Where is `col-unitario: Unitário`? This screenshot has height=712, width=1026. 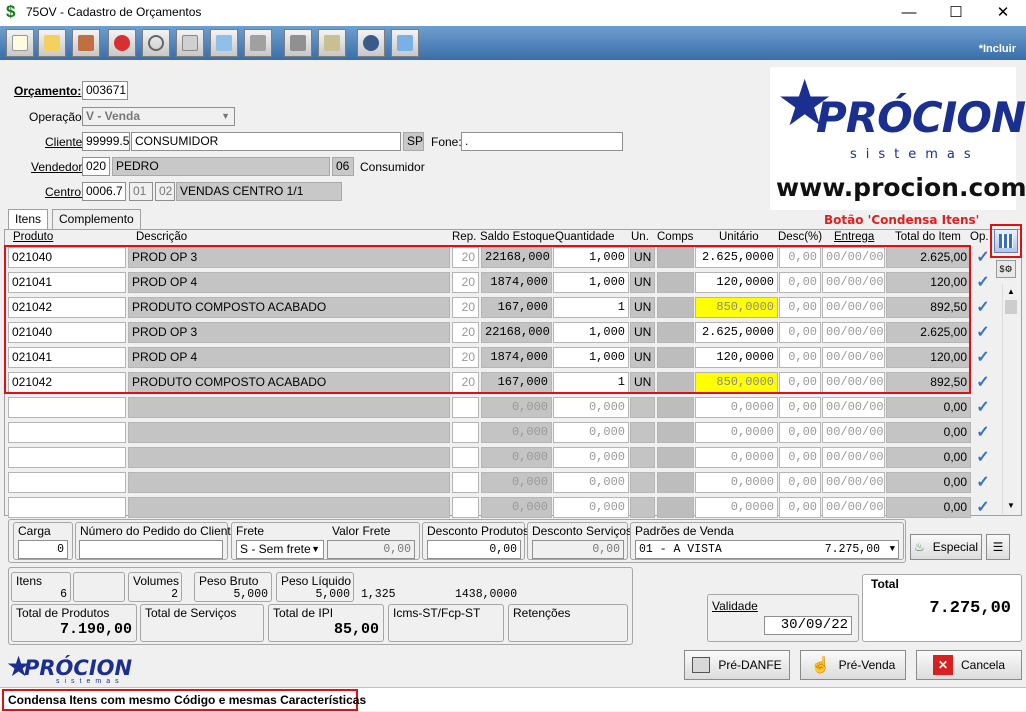
col-unitario: Unitário is located at coordinates (739, 237).